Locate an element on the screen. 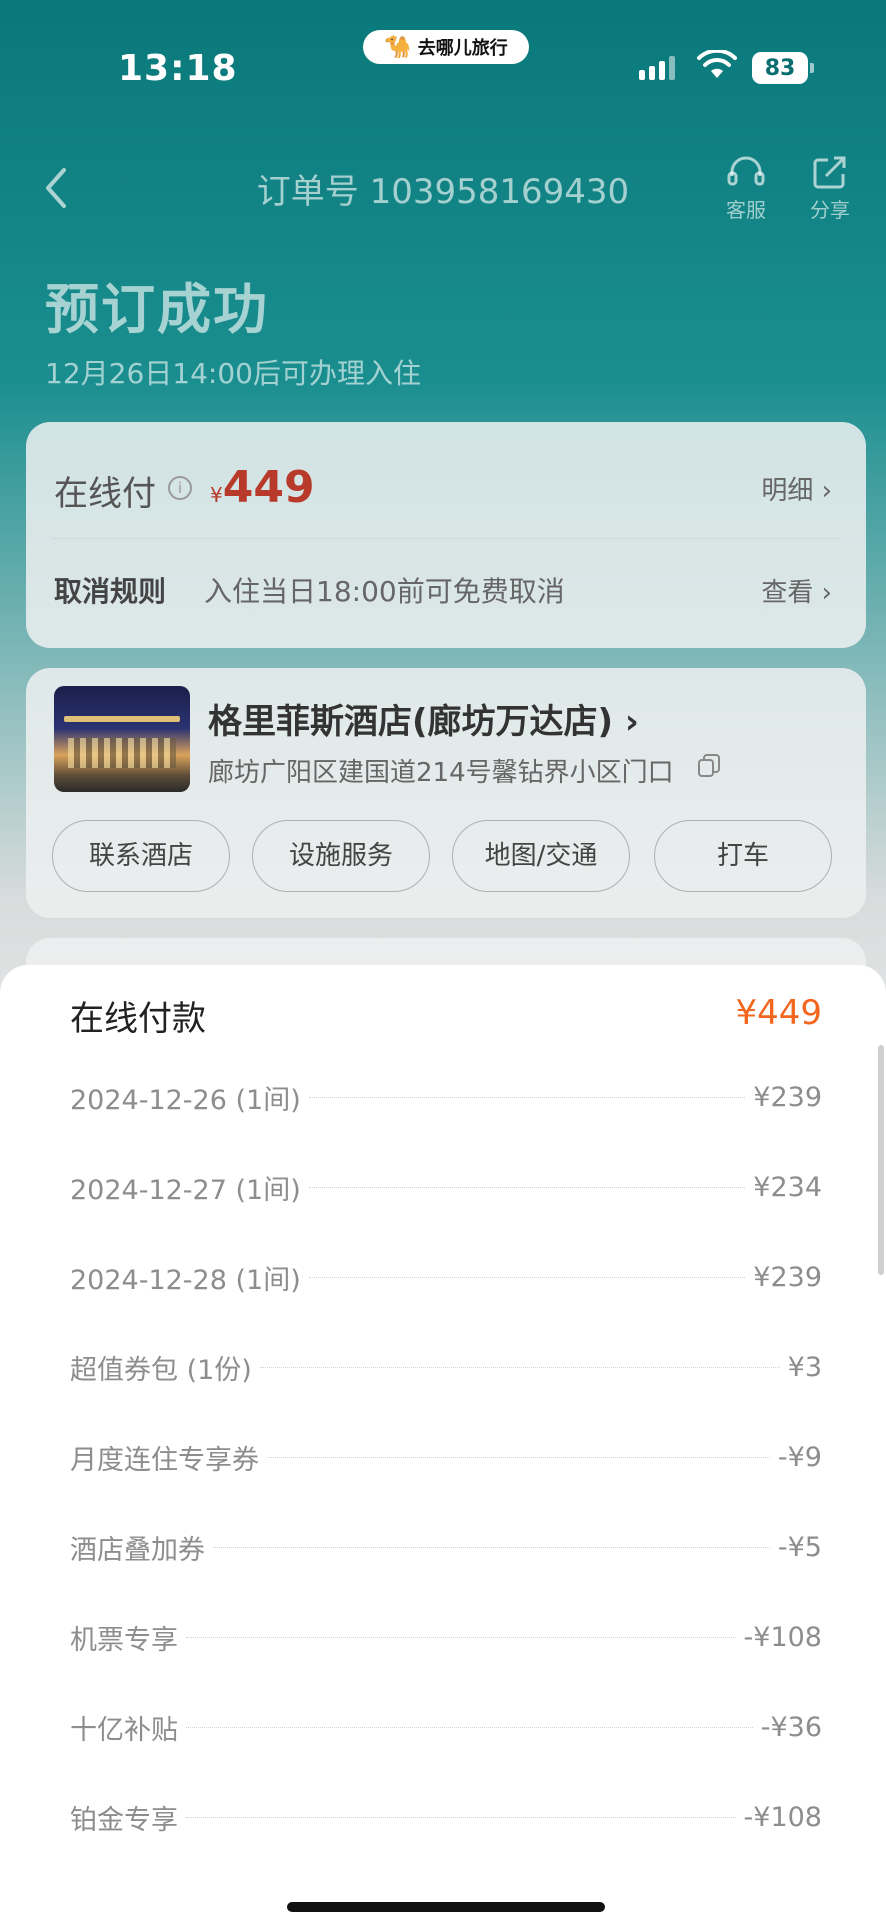 This screenshot has width=886, height=1928. line-item-value: -¥5 is located at coordinates (799, 1547).